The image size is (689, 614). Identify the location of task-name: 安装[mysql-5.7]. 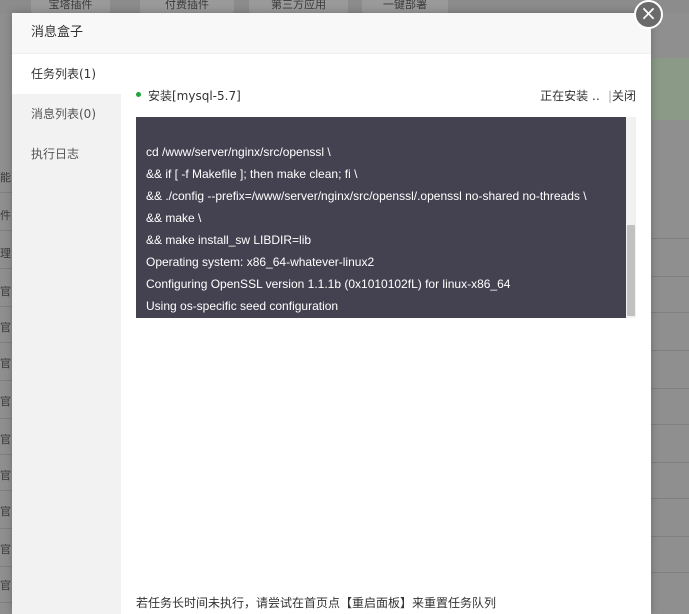
(194, 96).